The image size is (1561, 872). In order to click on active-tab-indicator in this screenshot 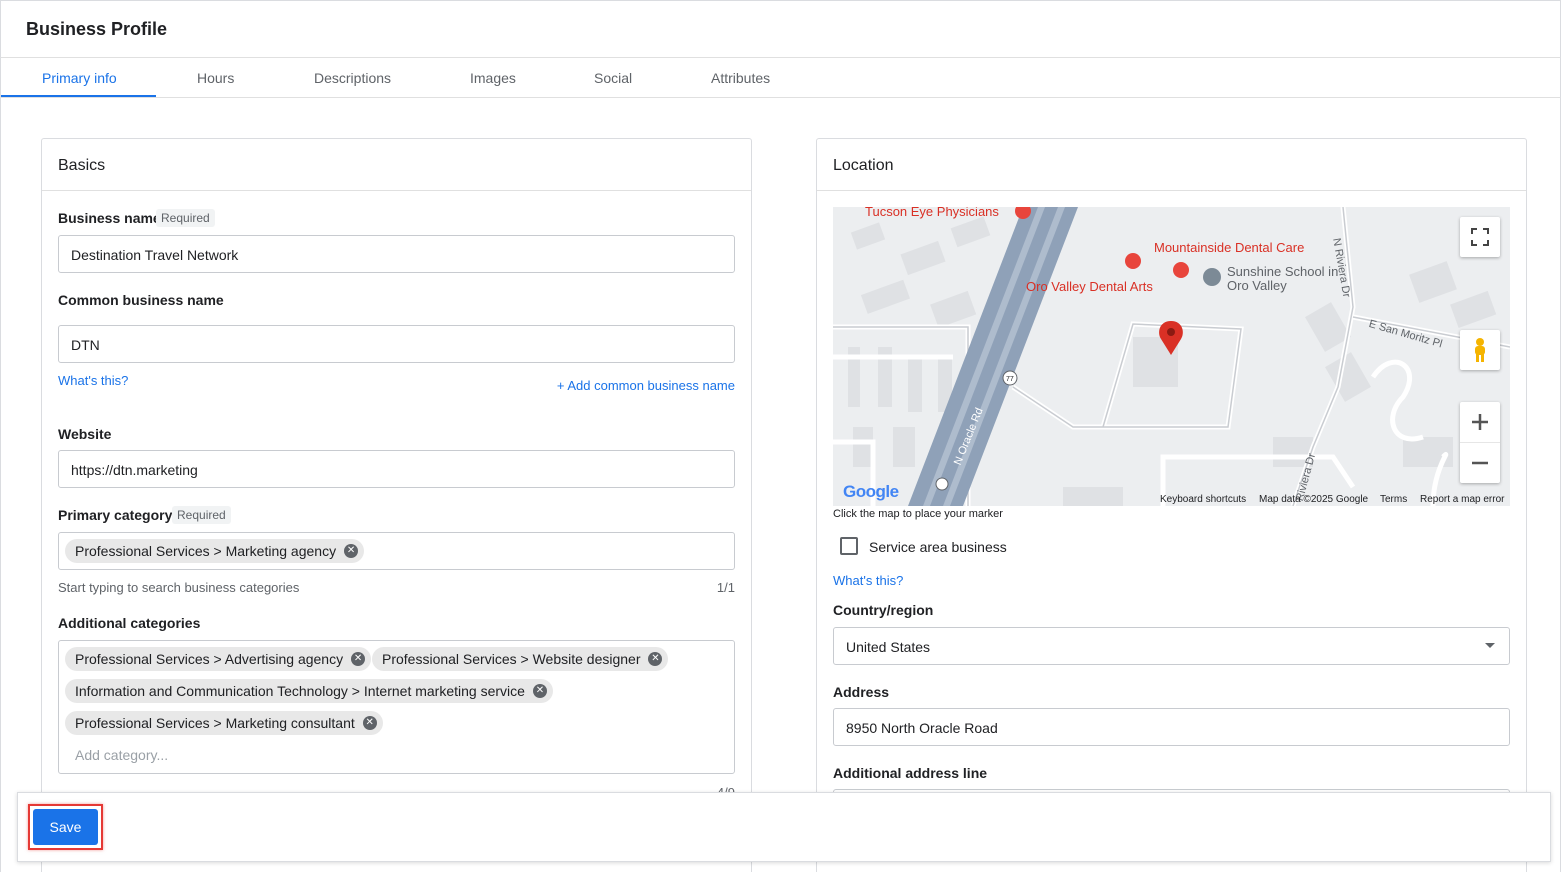, I will do `click(78, 96)`.